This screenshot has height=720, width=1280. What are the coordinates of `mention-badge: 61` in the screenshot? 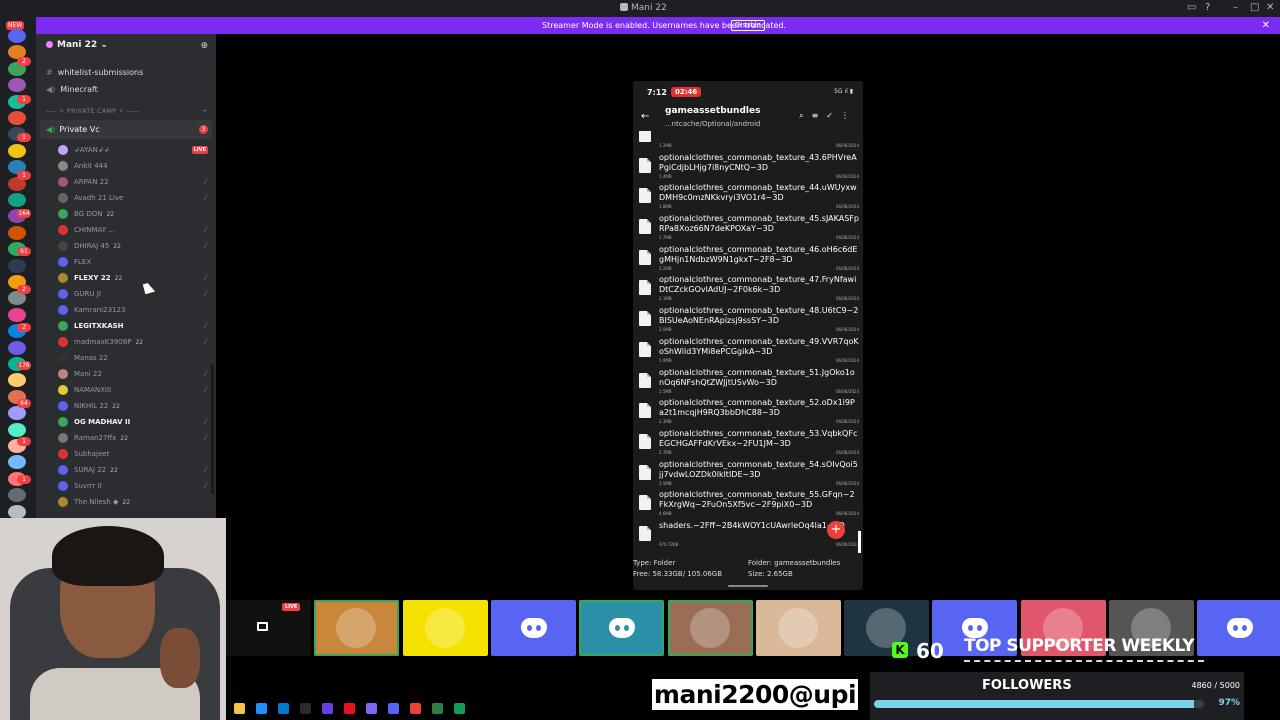 It's located at (24, 251).